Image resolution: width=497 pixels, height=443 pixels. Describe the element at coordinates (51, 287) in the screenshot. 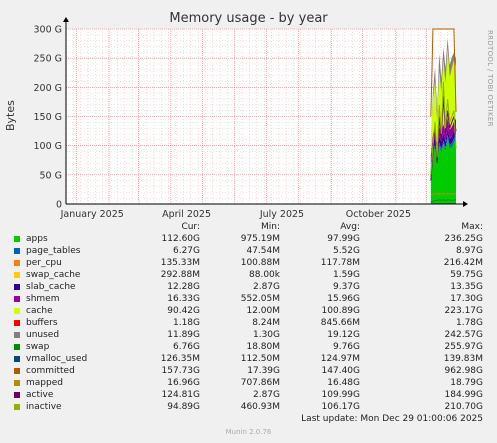

I see `legend-label: slab_cache` at that location.